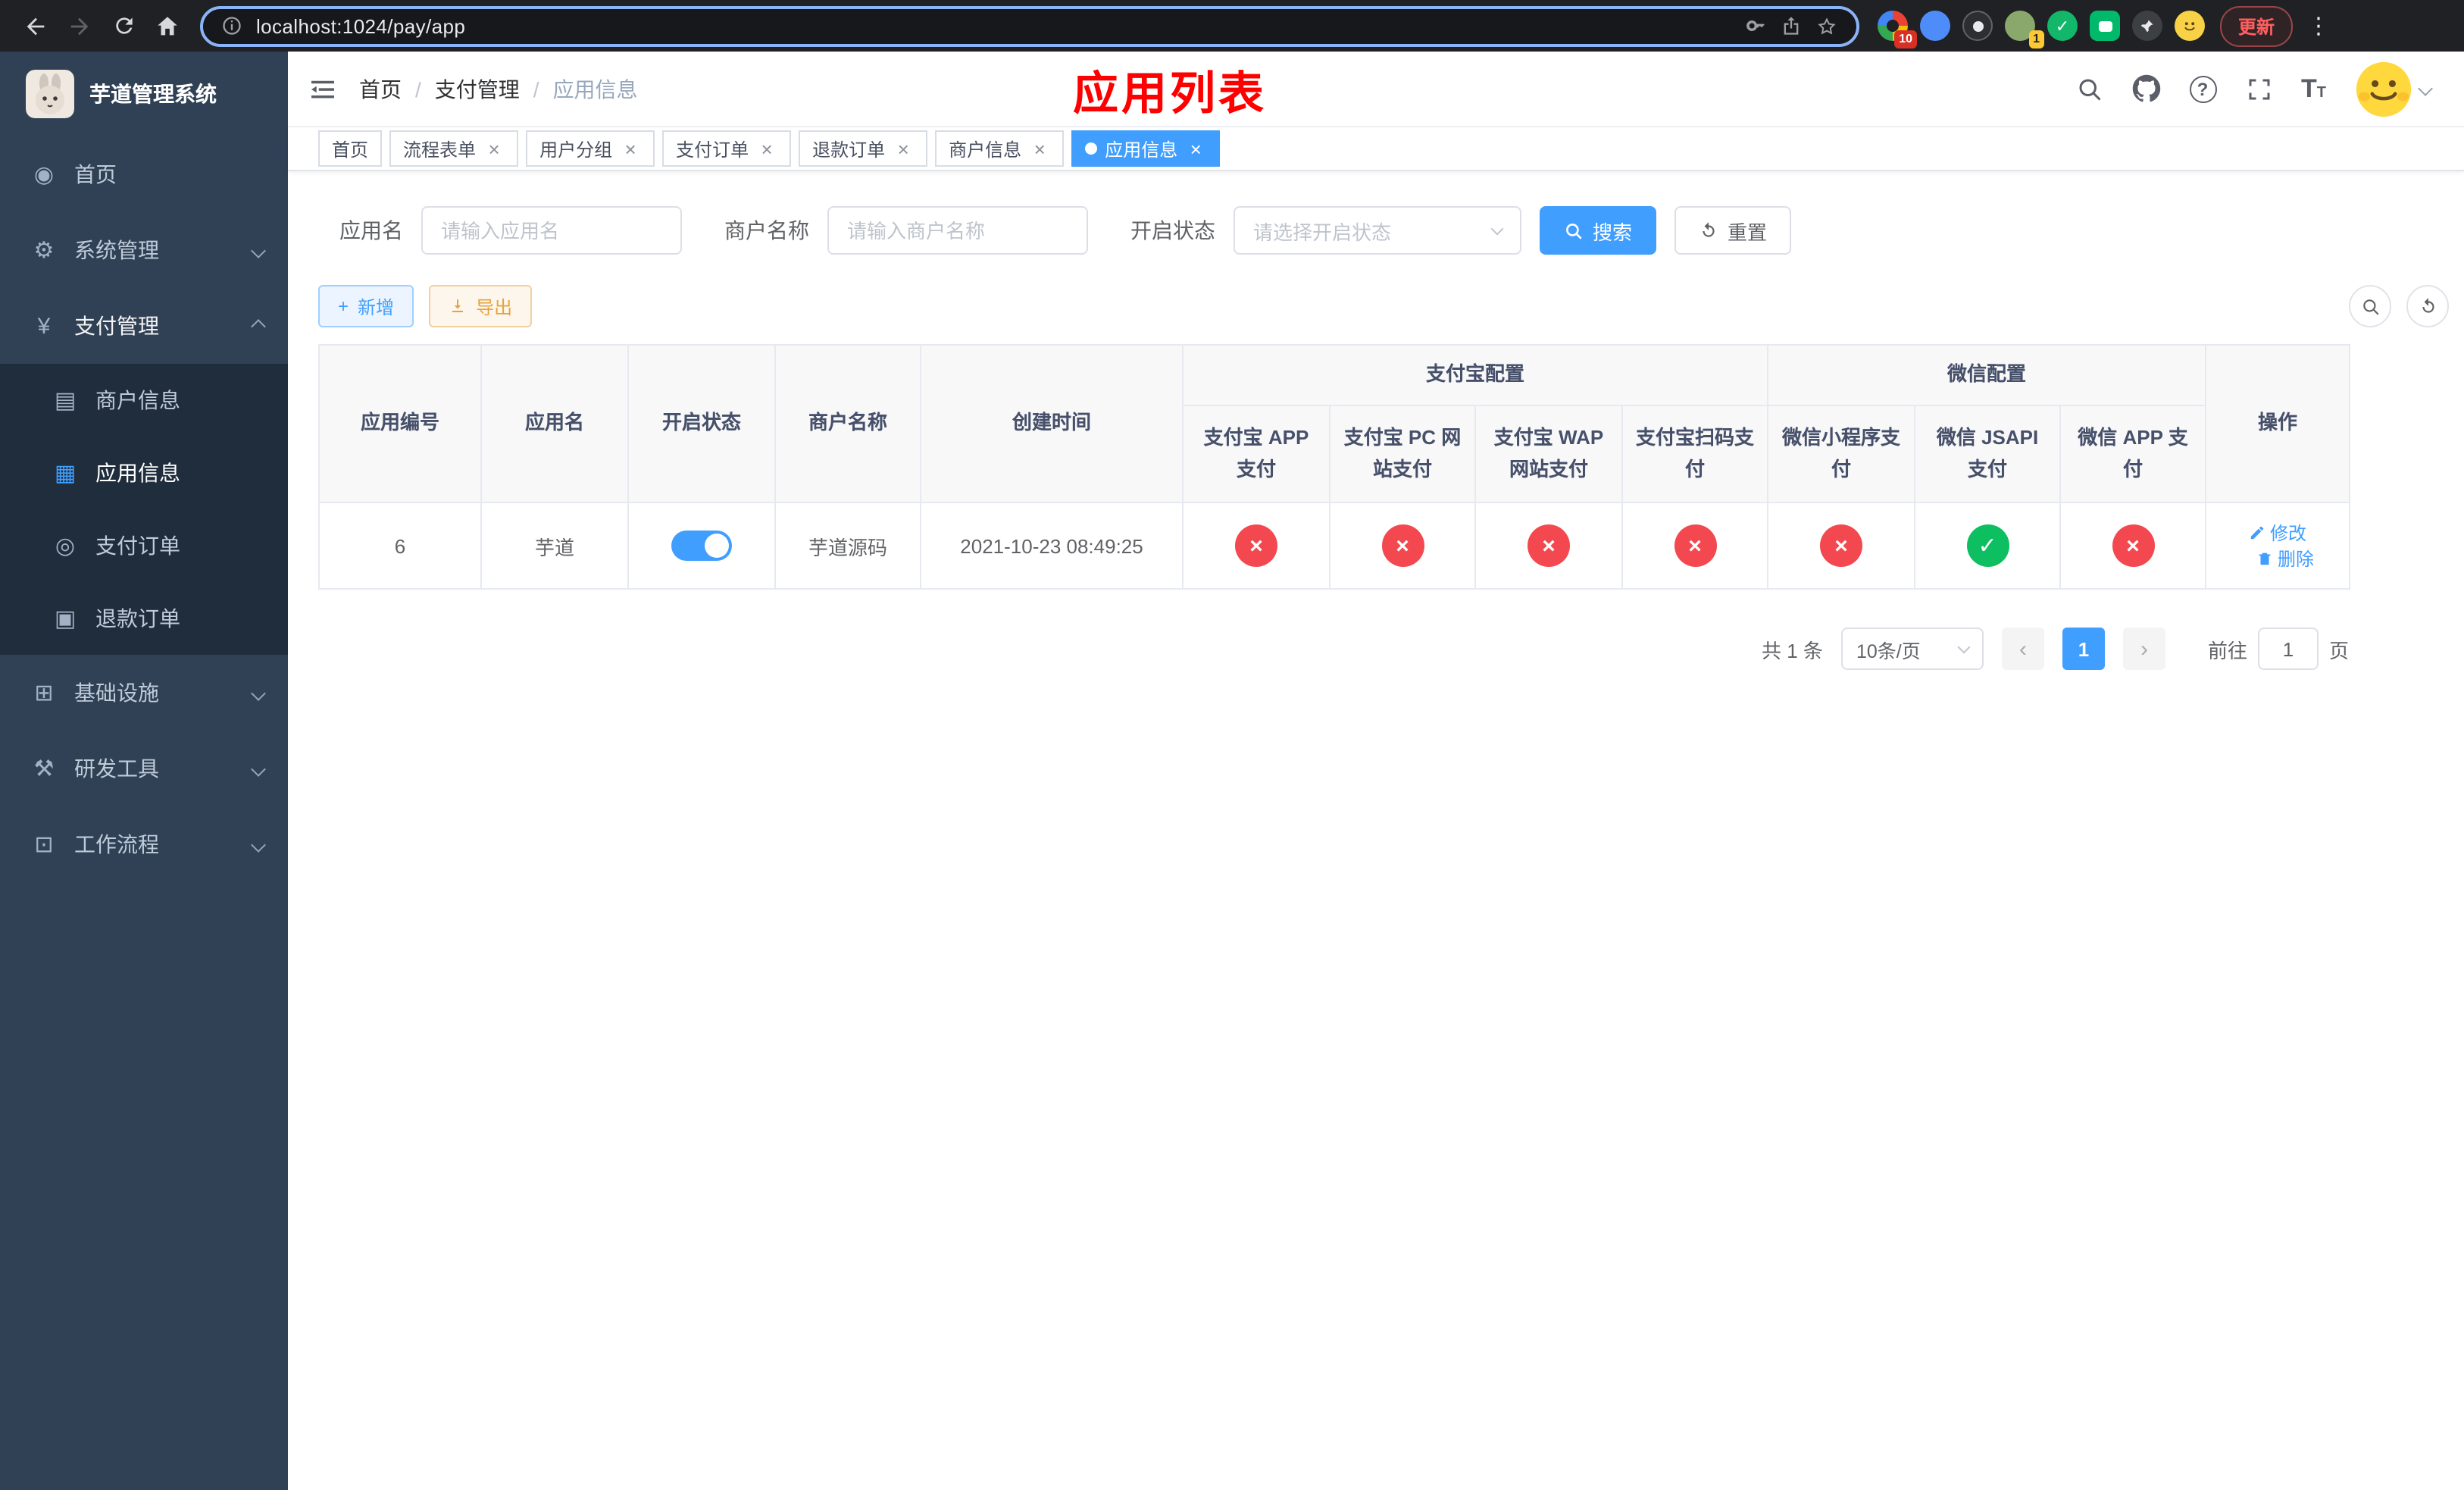 Image resolution: width=2464 pixels, height=1490 pixels. What do you see at coordinates (863, 148) in the screenshot?
I see `tab-refund-order: 退款订单 ×` at bounding box center [863, 148].